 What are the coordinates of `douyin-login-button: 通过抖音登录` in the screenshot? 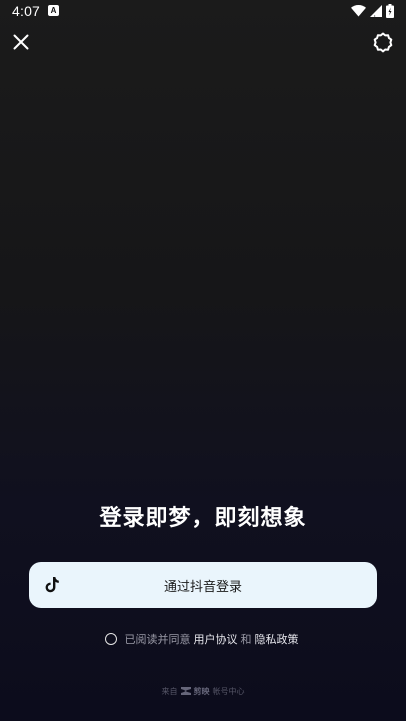 It's located at (203, 585).